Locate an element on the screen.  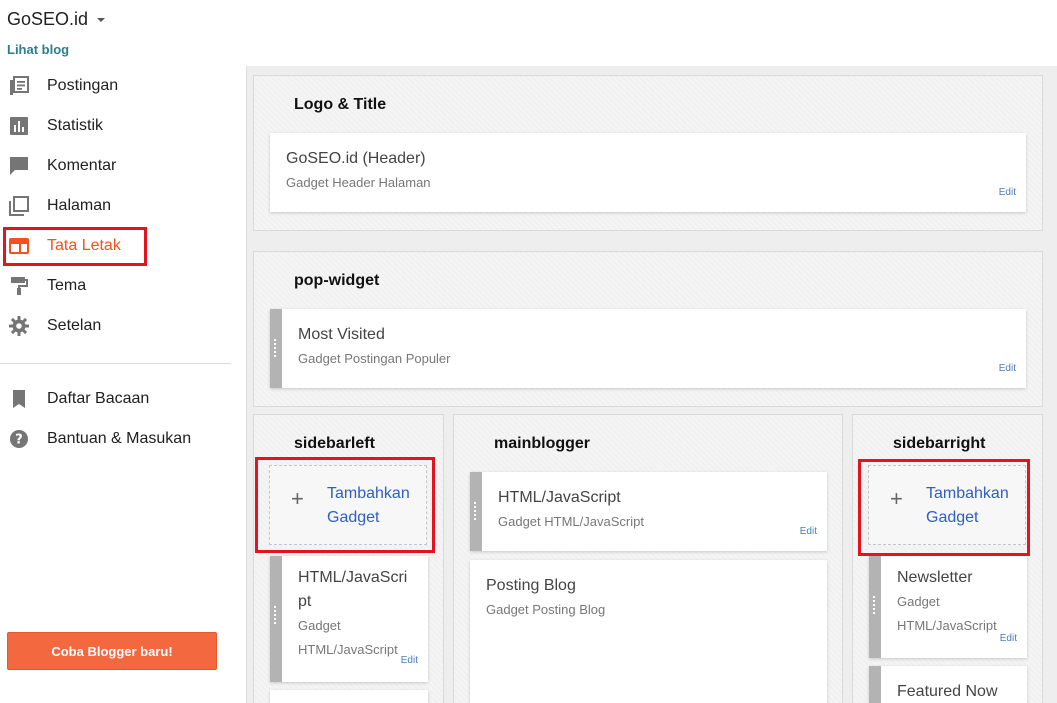
nav-item-tema: Tema is located at coordinates (120, 286).